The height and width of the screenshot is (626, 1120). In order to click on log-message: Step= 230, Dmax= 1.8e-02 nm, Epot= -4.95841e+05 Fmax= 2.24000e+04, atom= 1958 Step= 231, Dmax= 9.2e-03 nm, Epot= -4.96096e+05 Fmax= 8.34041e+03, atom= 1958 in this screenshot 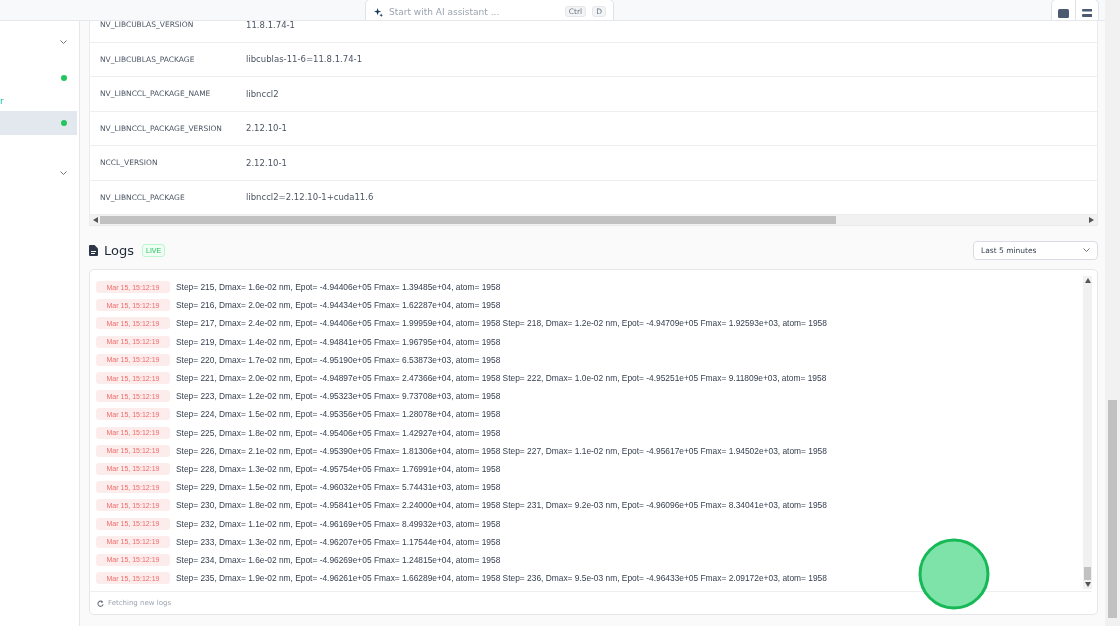, I will do `click(501, 505)`.